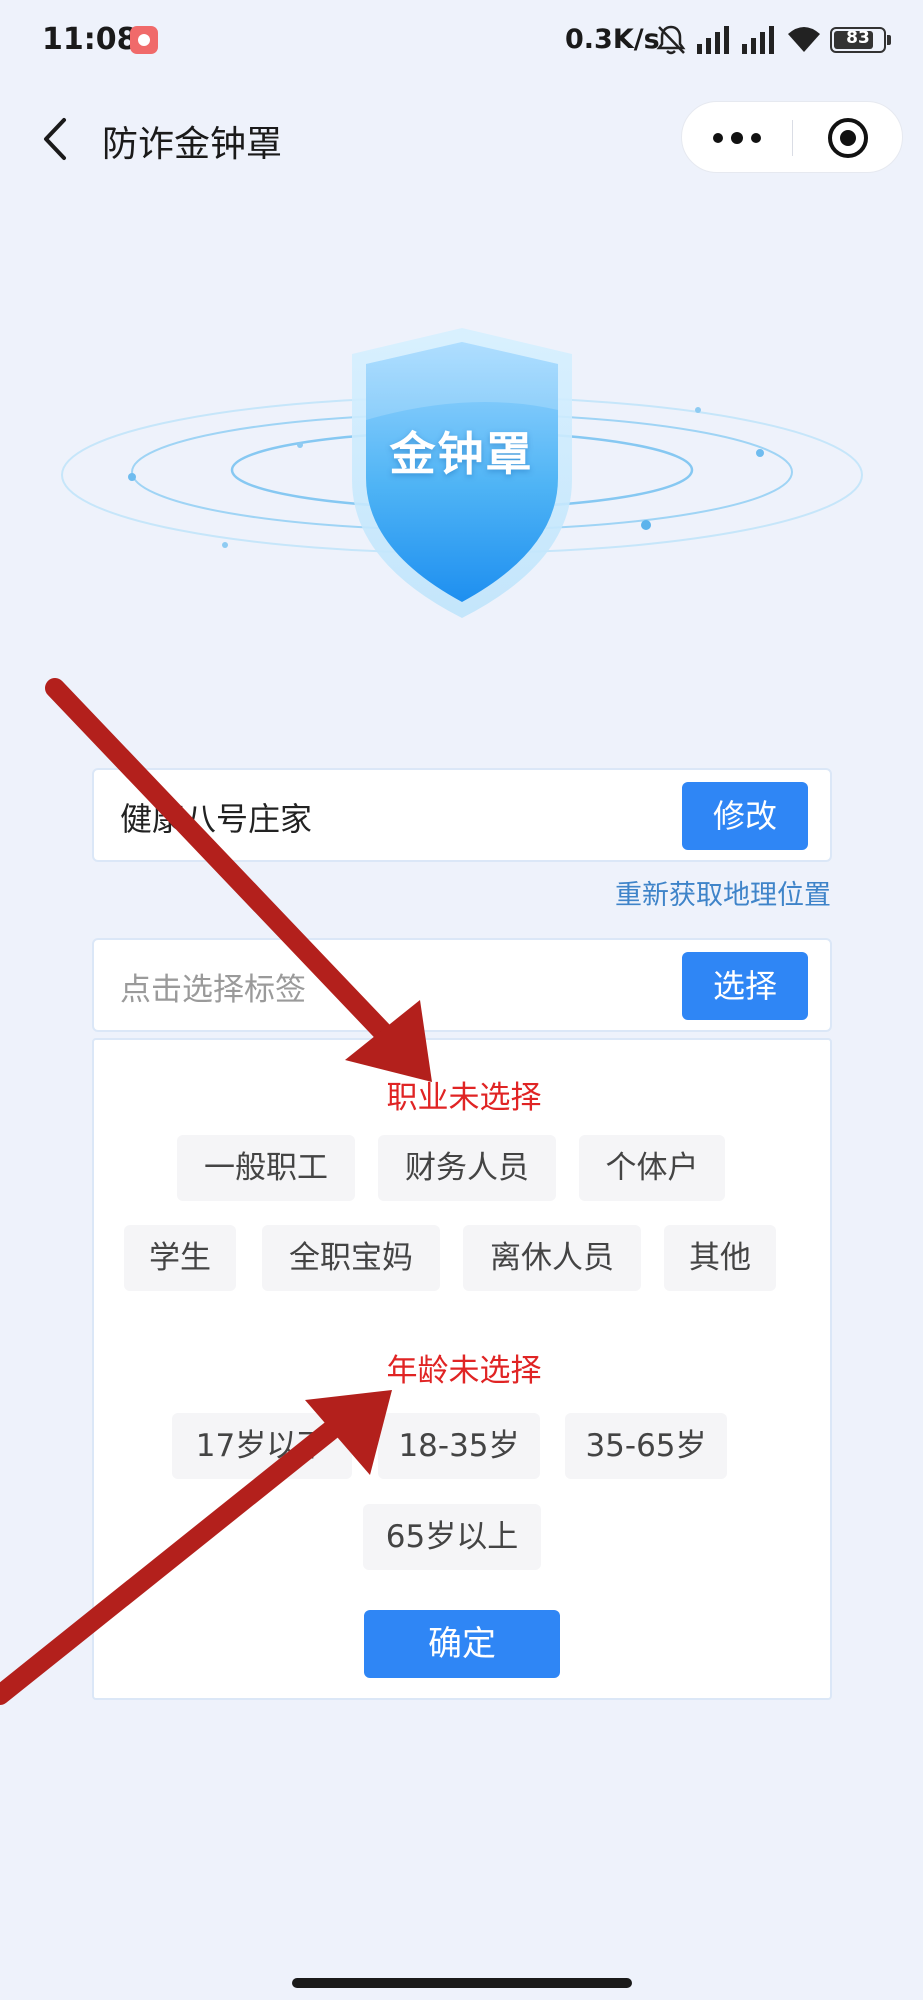 The width and height of the screenshot is (923, 2000). What do you see at coordinates (266, 1168) in the screenshot?
I see `occupation-option-general-staff: 一般职工` at bounding box center [266, 1168].